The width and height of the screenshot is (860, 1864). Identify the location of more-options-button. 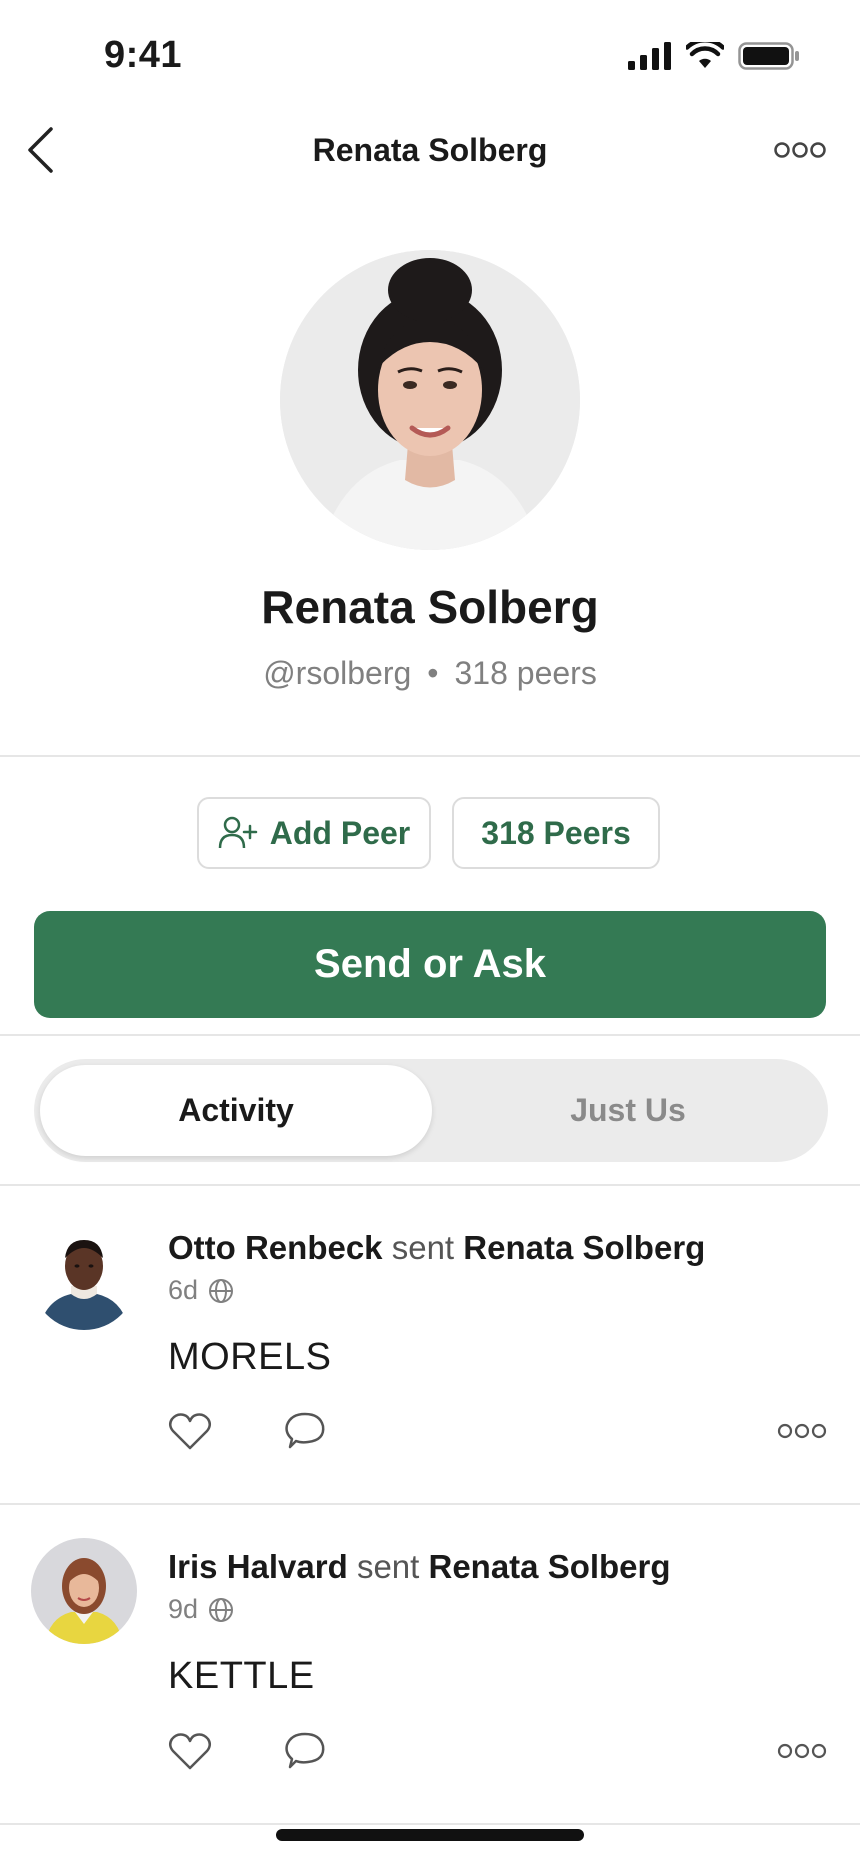
(800, 150).